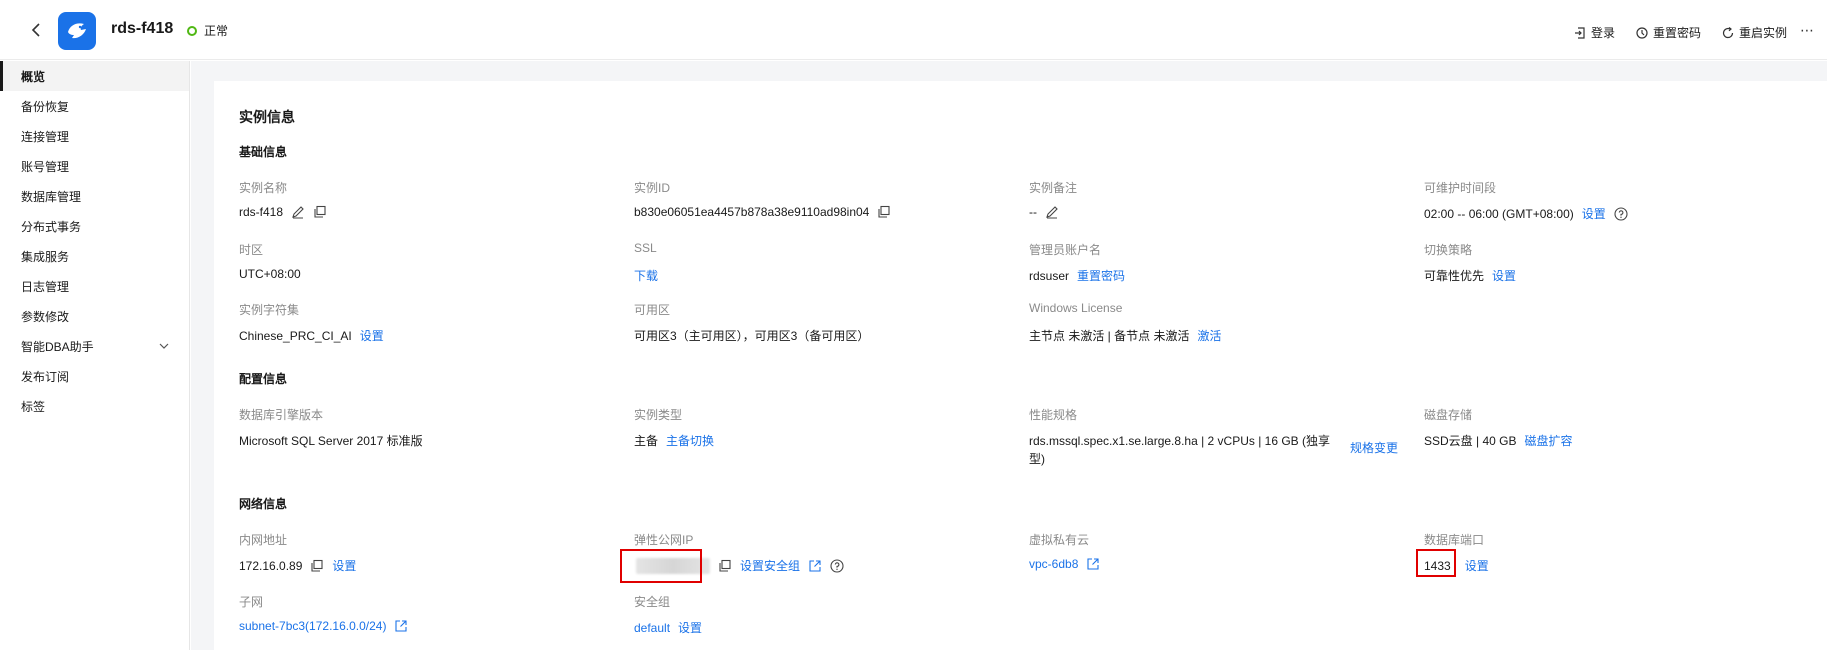  I want to click on storage-value: SSD云盘 | 40 GB 磁盘扩容, so click(1498, 440).